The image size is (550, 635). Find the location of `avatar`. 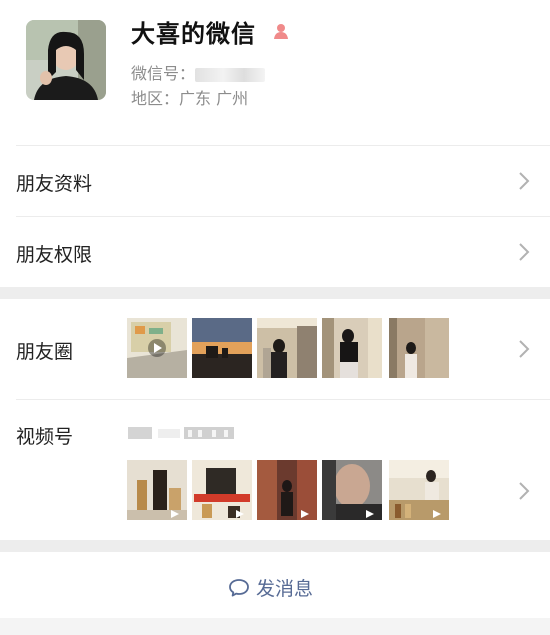

avatar is located at coordinates (66, 60).